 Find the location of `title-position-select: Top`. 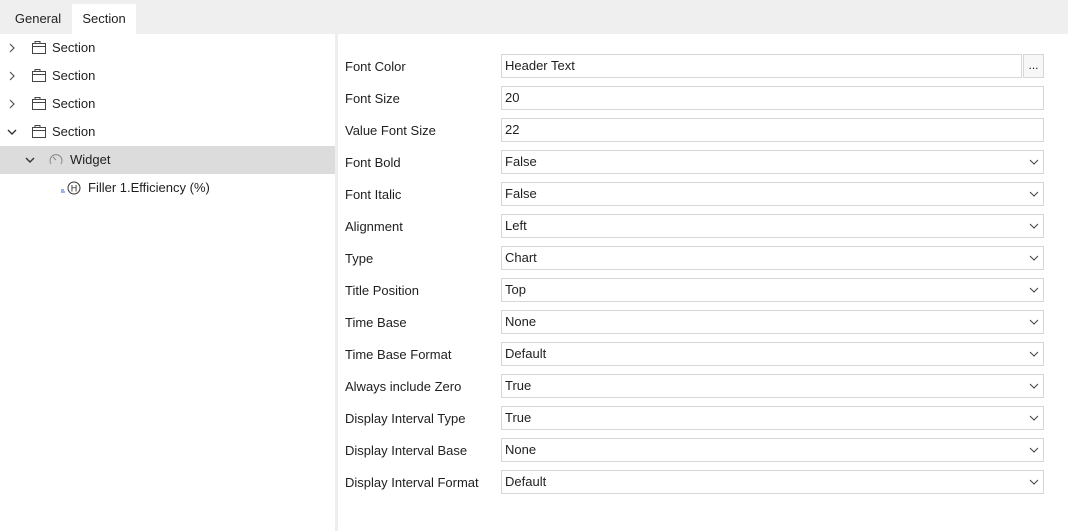

title-position-select: Top is located at coordinates (772, 290).